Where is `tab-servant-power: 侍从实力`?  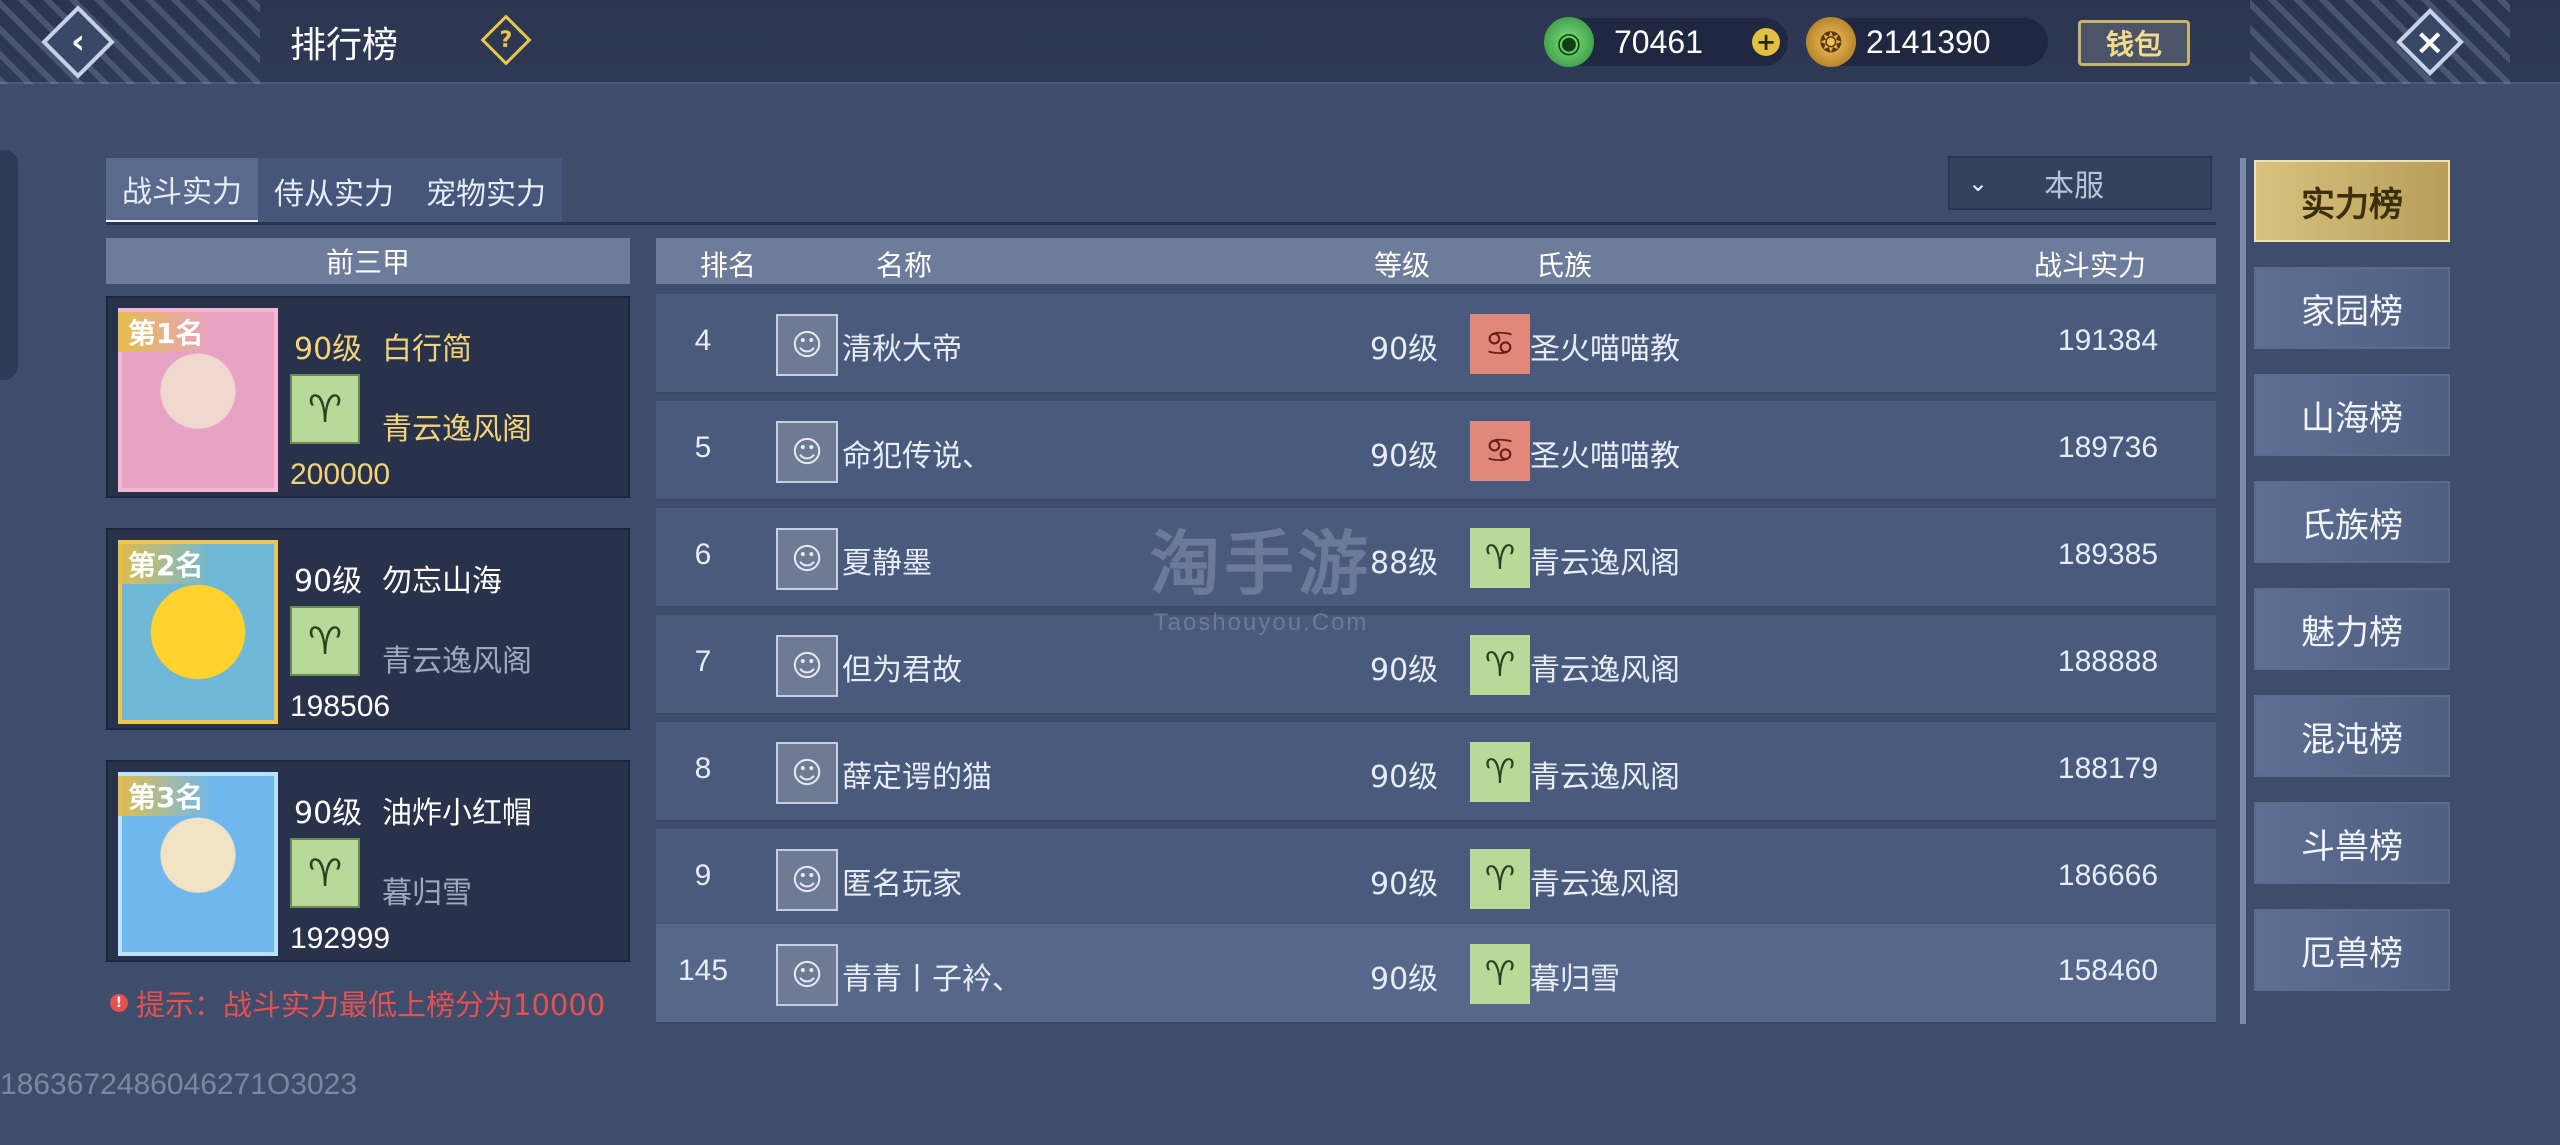
tab-servant-power: 侍从实力 is located at coordinates (334, 191).